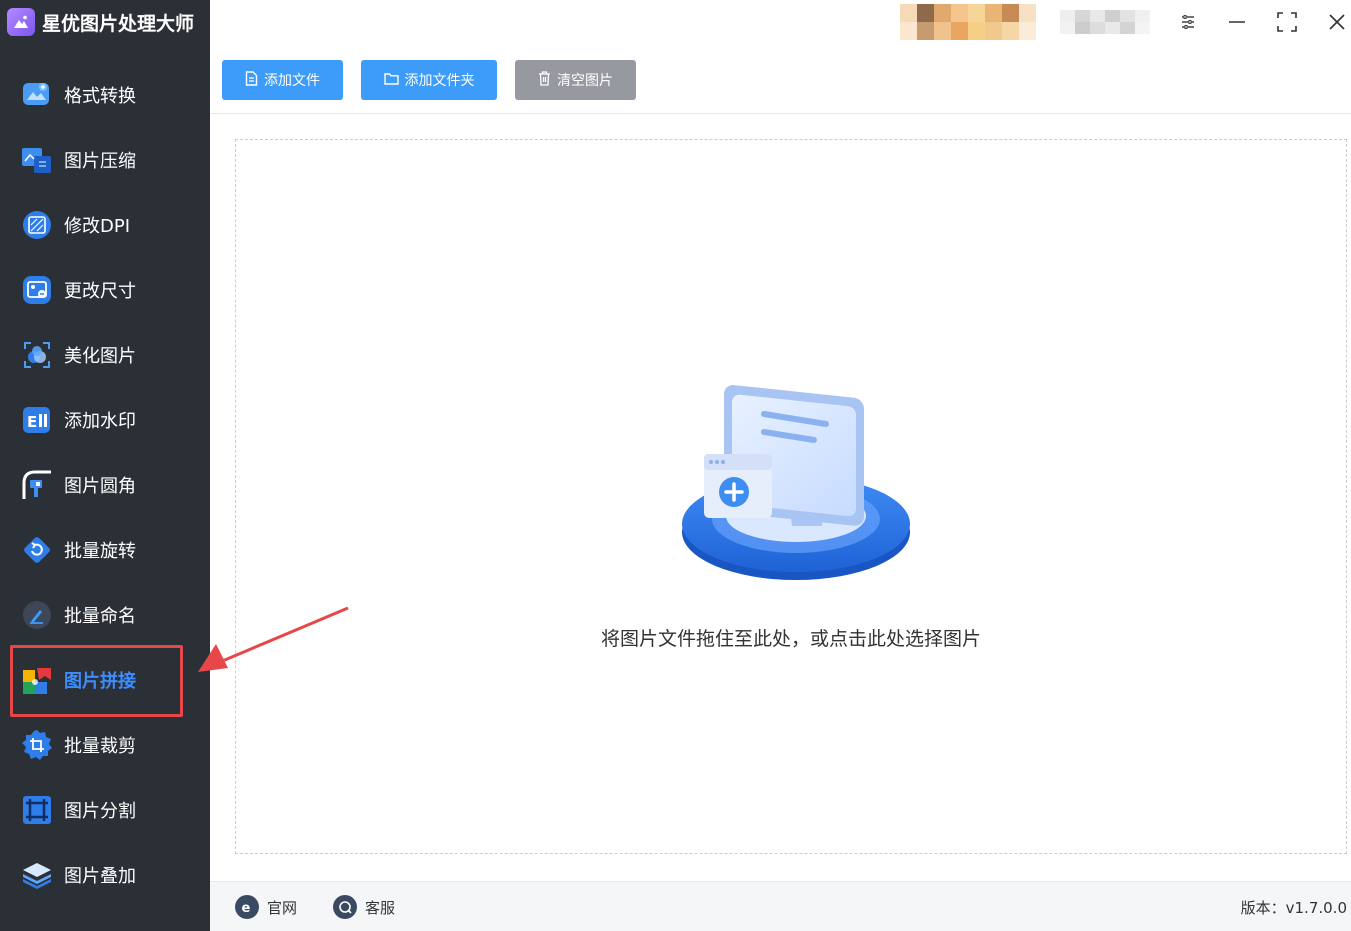 This screenshot has height=931, width=1351. Describe the element at coordinates (37, 225) in the screenshot. I see `dpi-icon` at that location.